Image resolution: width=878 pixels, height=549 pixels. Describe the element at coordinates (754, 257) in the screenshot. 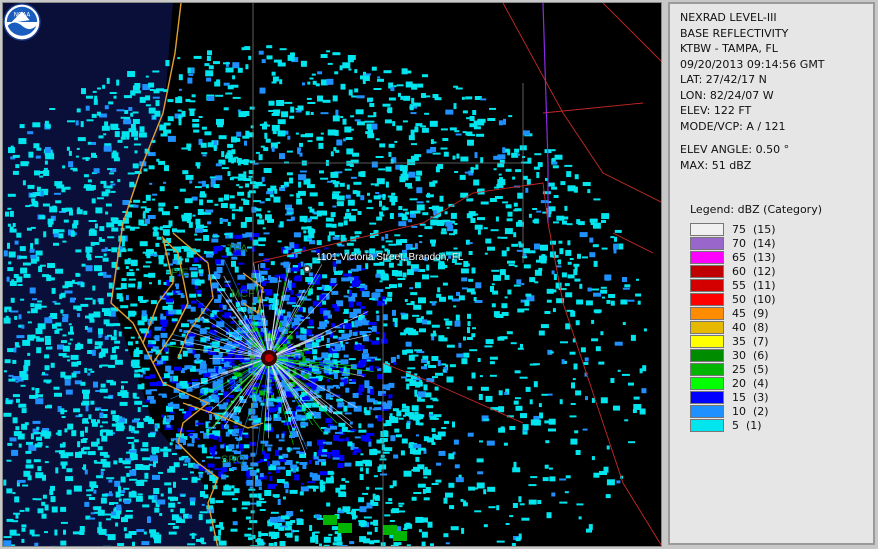

I see `legend-label: 65 (13)` at that location.